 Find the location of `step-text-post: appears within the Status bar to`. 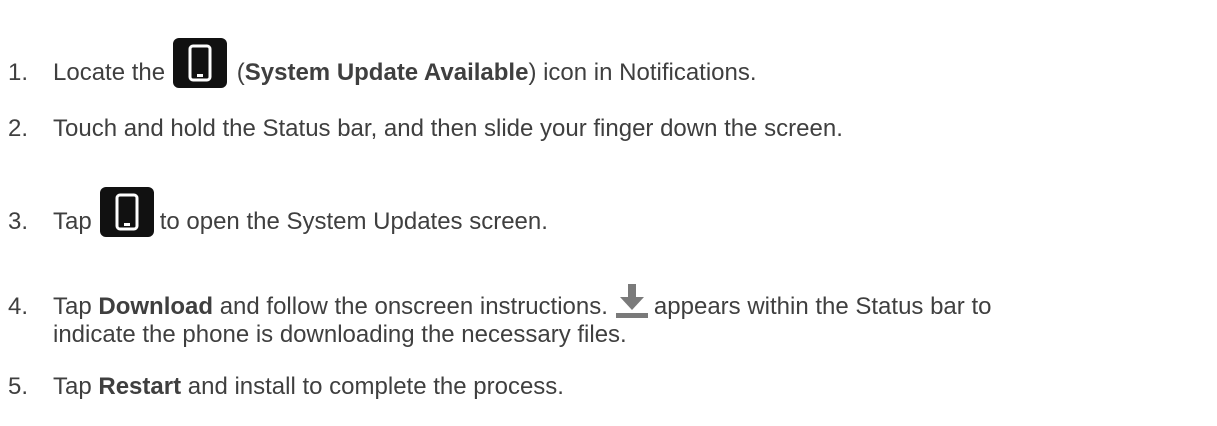

step-text-post: appears within the Status bar to is located at coordinates (822, 306).